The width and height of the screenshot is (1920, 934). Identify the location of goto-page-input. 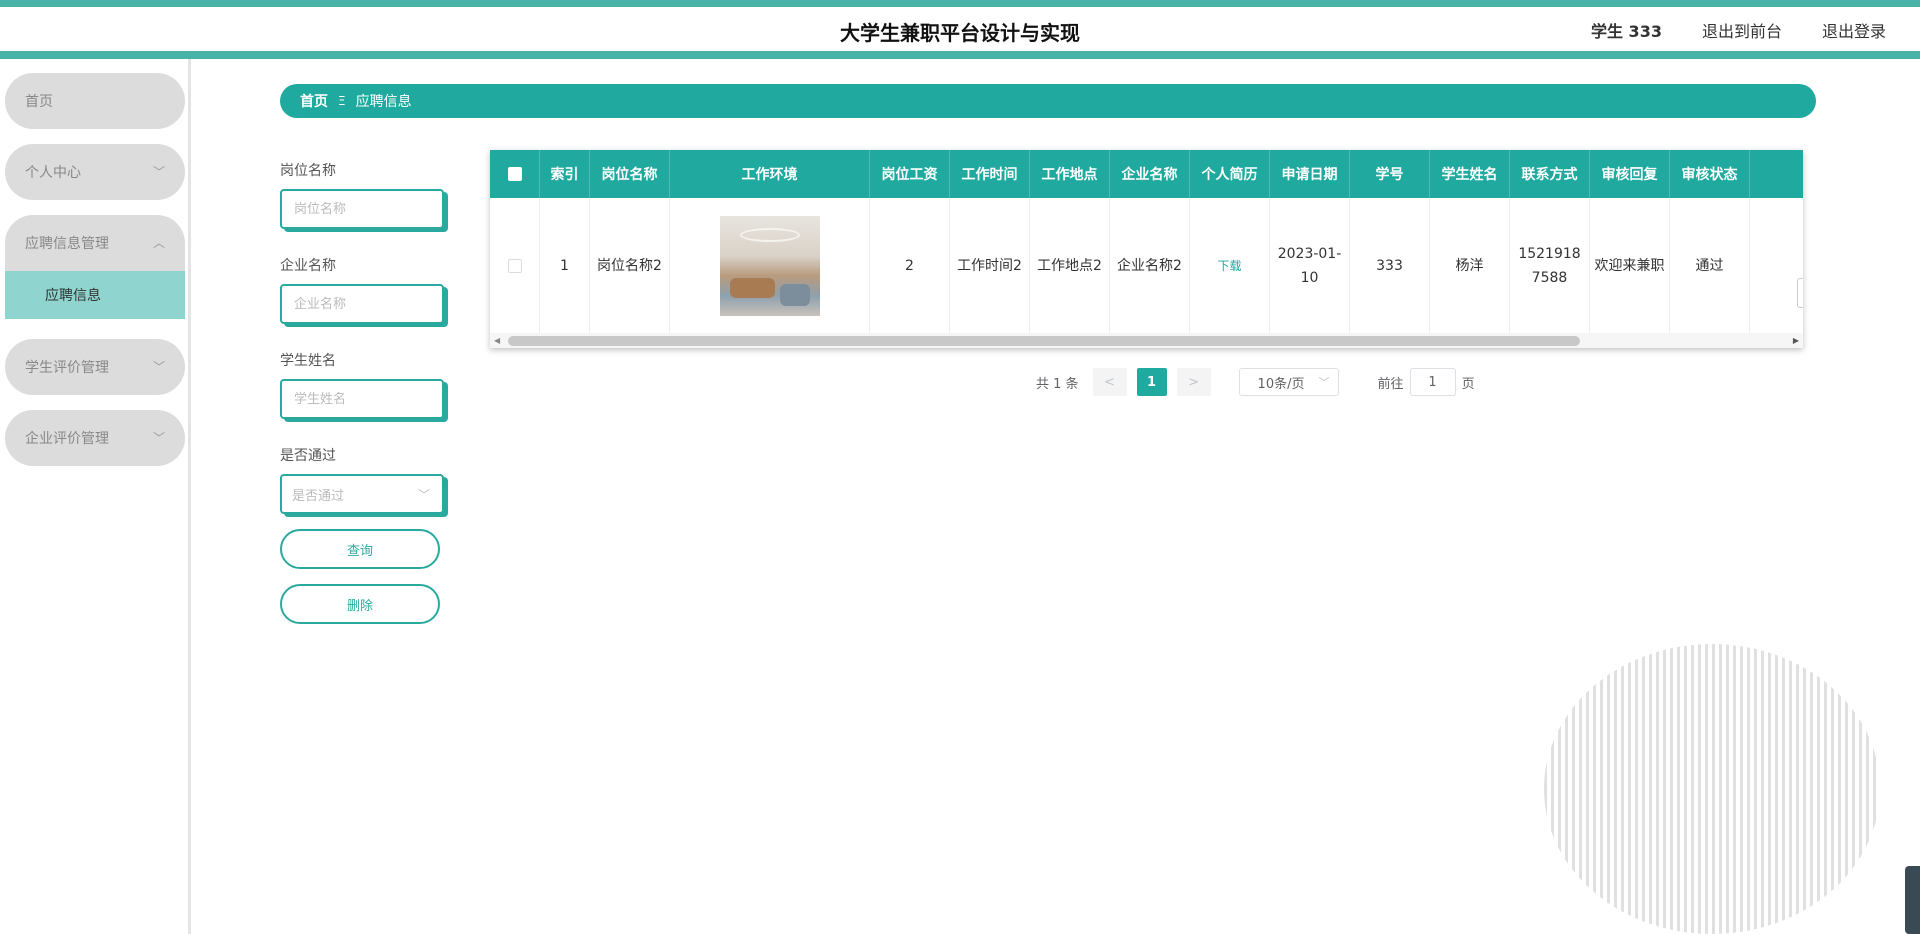
(1432, 382).